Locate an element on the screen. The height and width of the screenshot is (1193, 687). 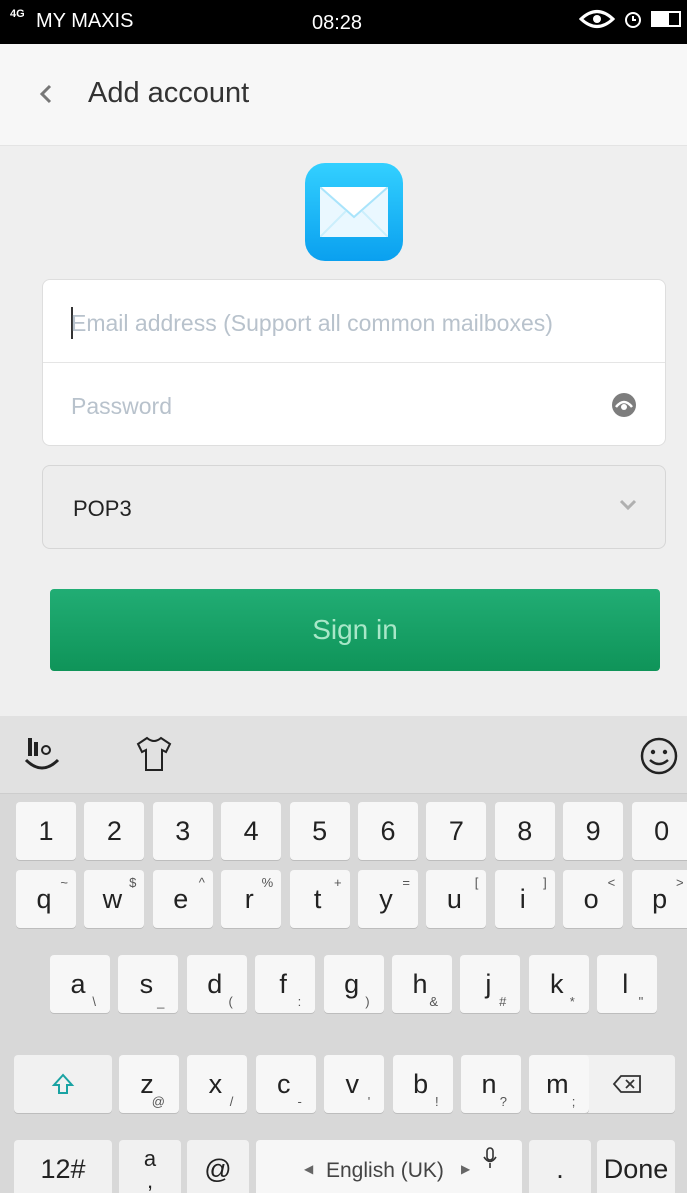
key-d-label: d is located at coordinates (215, 984).